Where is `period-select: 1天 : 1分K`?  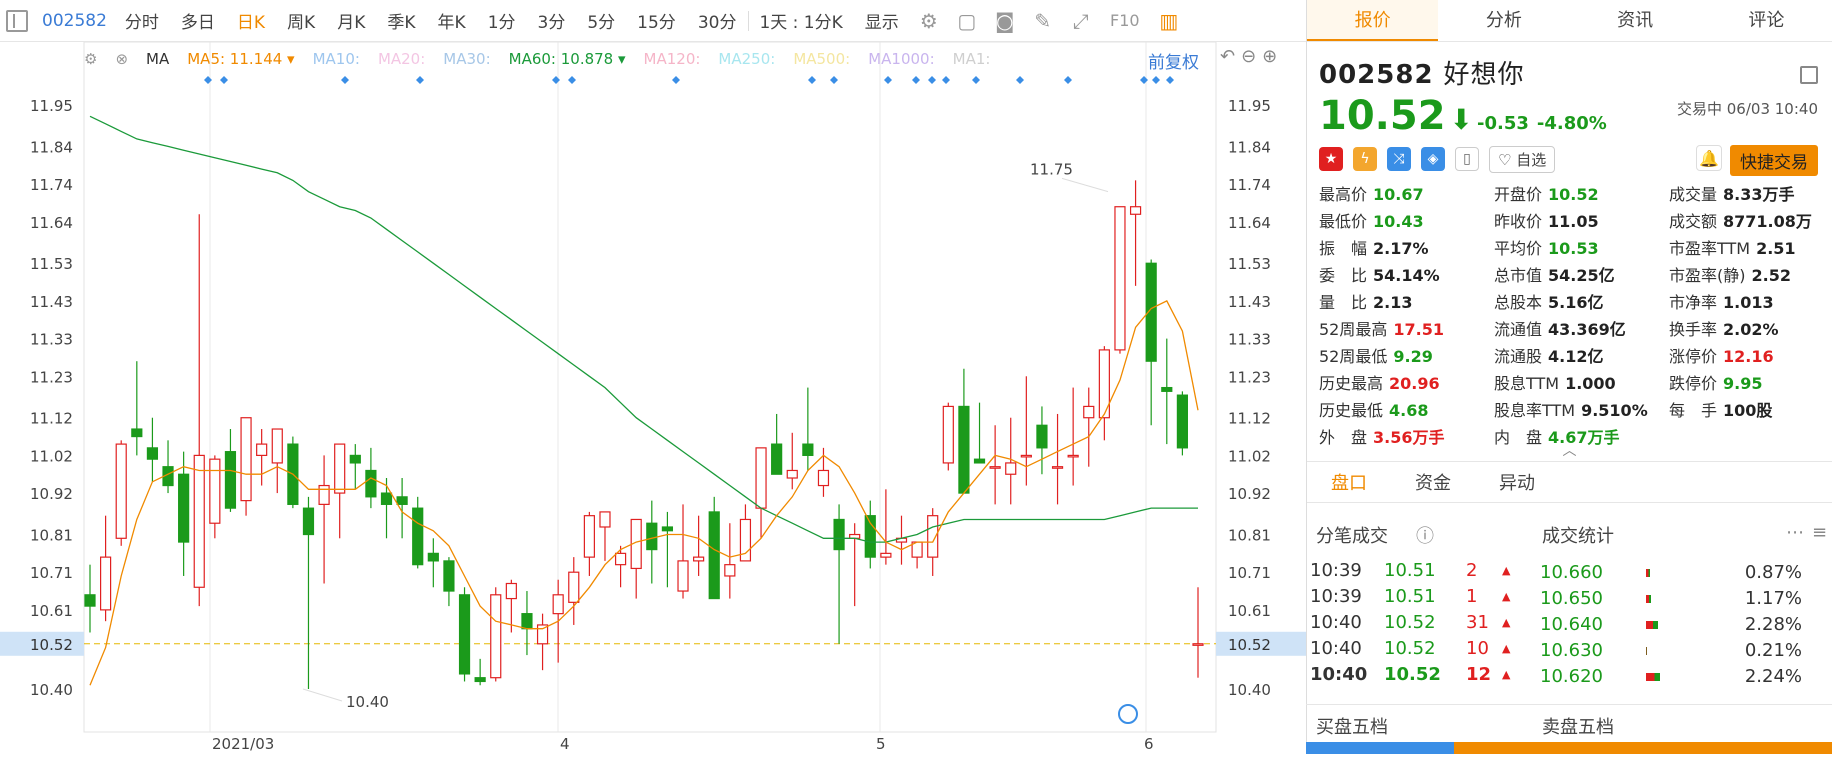
period-select: 1天 : 1分K is located at coordinates (800, 20).